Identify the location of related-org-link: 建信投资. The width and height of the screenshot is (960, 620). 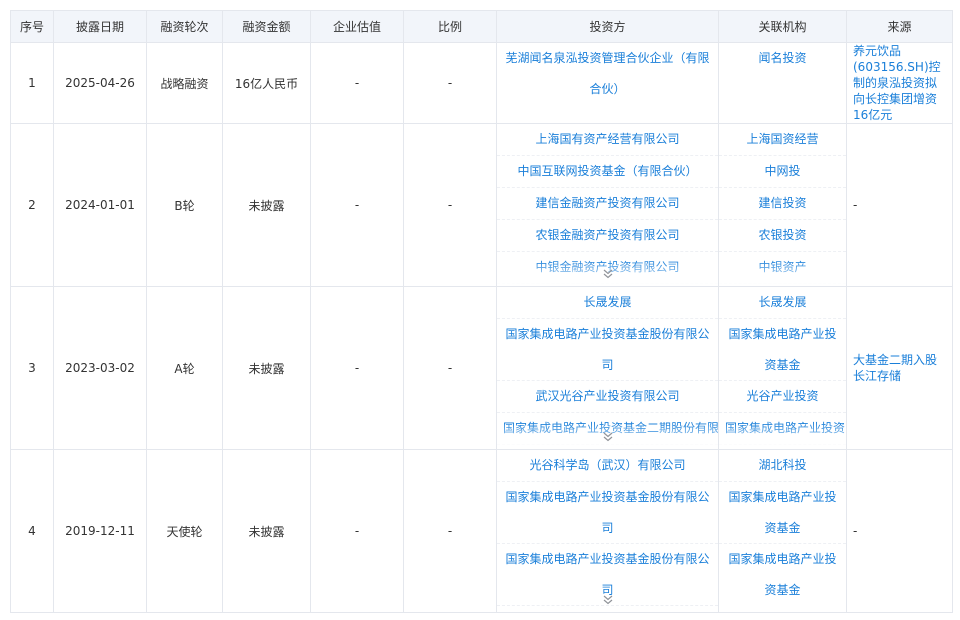
(782, 204).